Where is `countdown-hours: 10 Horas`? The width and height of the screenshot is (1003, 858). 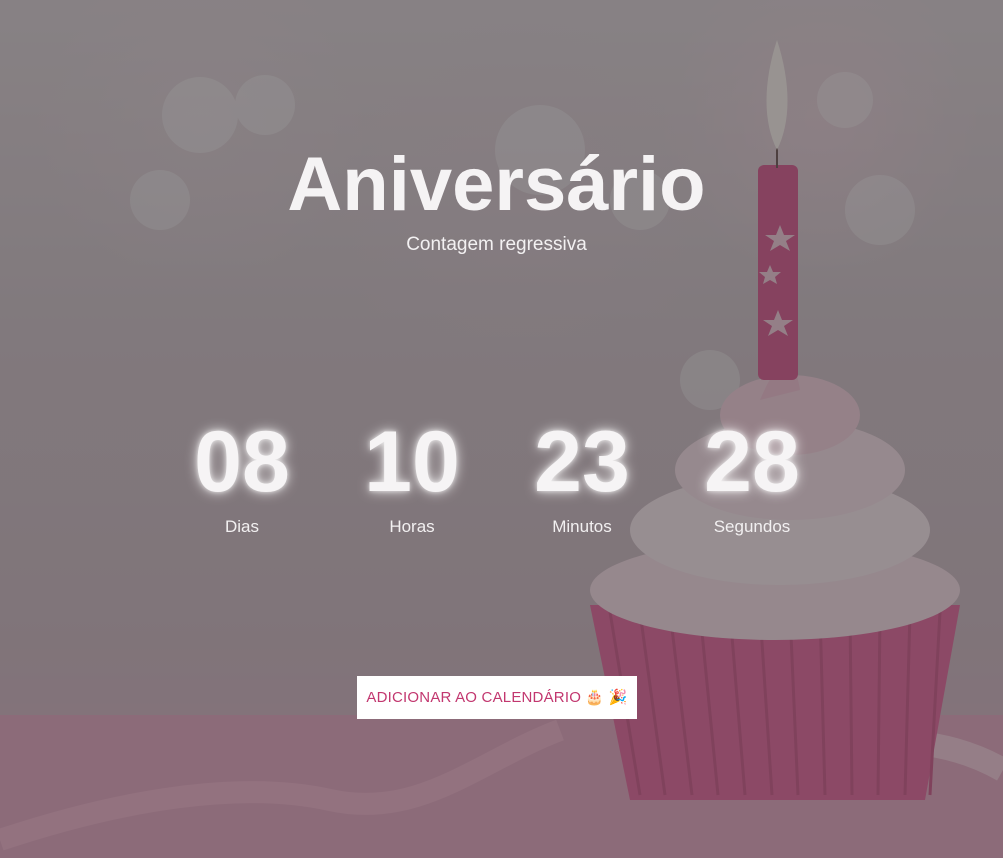
countdown-hours: 10 Horas is located at coordinates (412, 475).